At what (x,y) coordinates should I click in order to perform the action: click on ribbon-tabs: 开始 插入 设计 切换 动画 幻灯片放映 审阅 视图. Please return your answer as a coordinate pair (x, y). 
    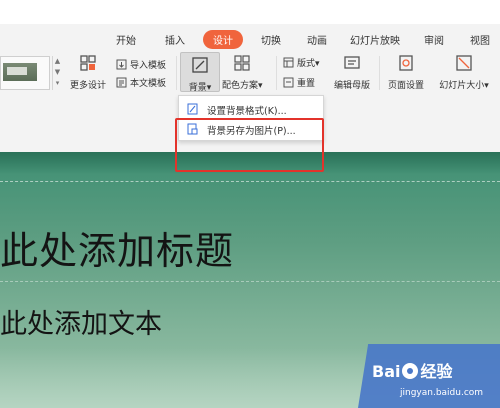
    Looking at the image, I should click on (250, 41).